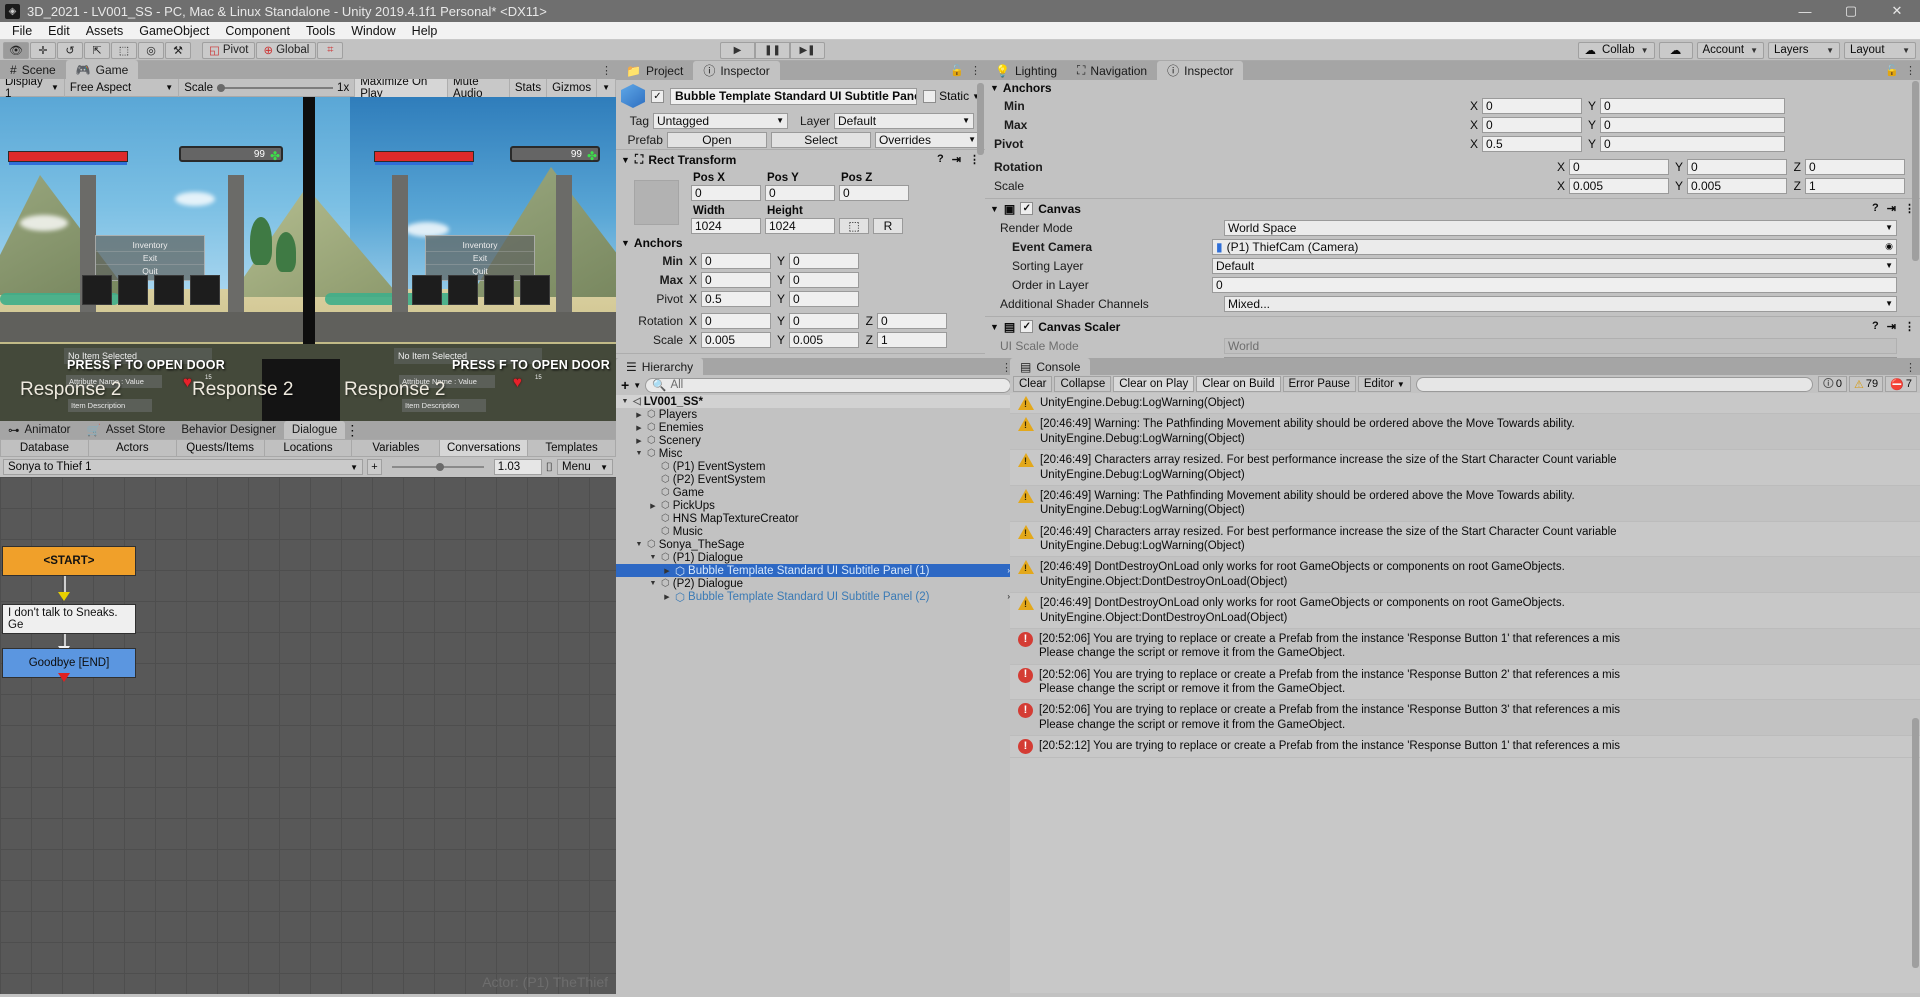 The height and width of the screenshot is (997, 1920). Describe the element at coordinates (1737, 185) in the screenshot. I see `scale-y-right: 0.005` at that location.